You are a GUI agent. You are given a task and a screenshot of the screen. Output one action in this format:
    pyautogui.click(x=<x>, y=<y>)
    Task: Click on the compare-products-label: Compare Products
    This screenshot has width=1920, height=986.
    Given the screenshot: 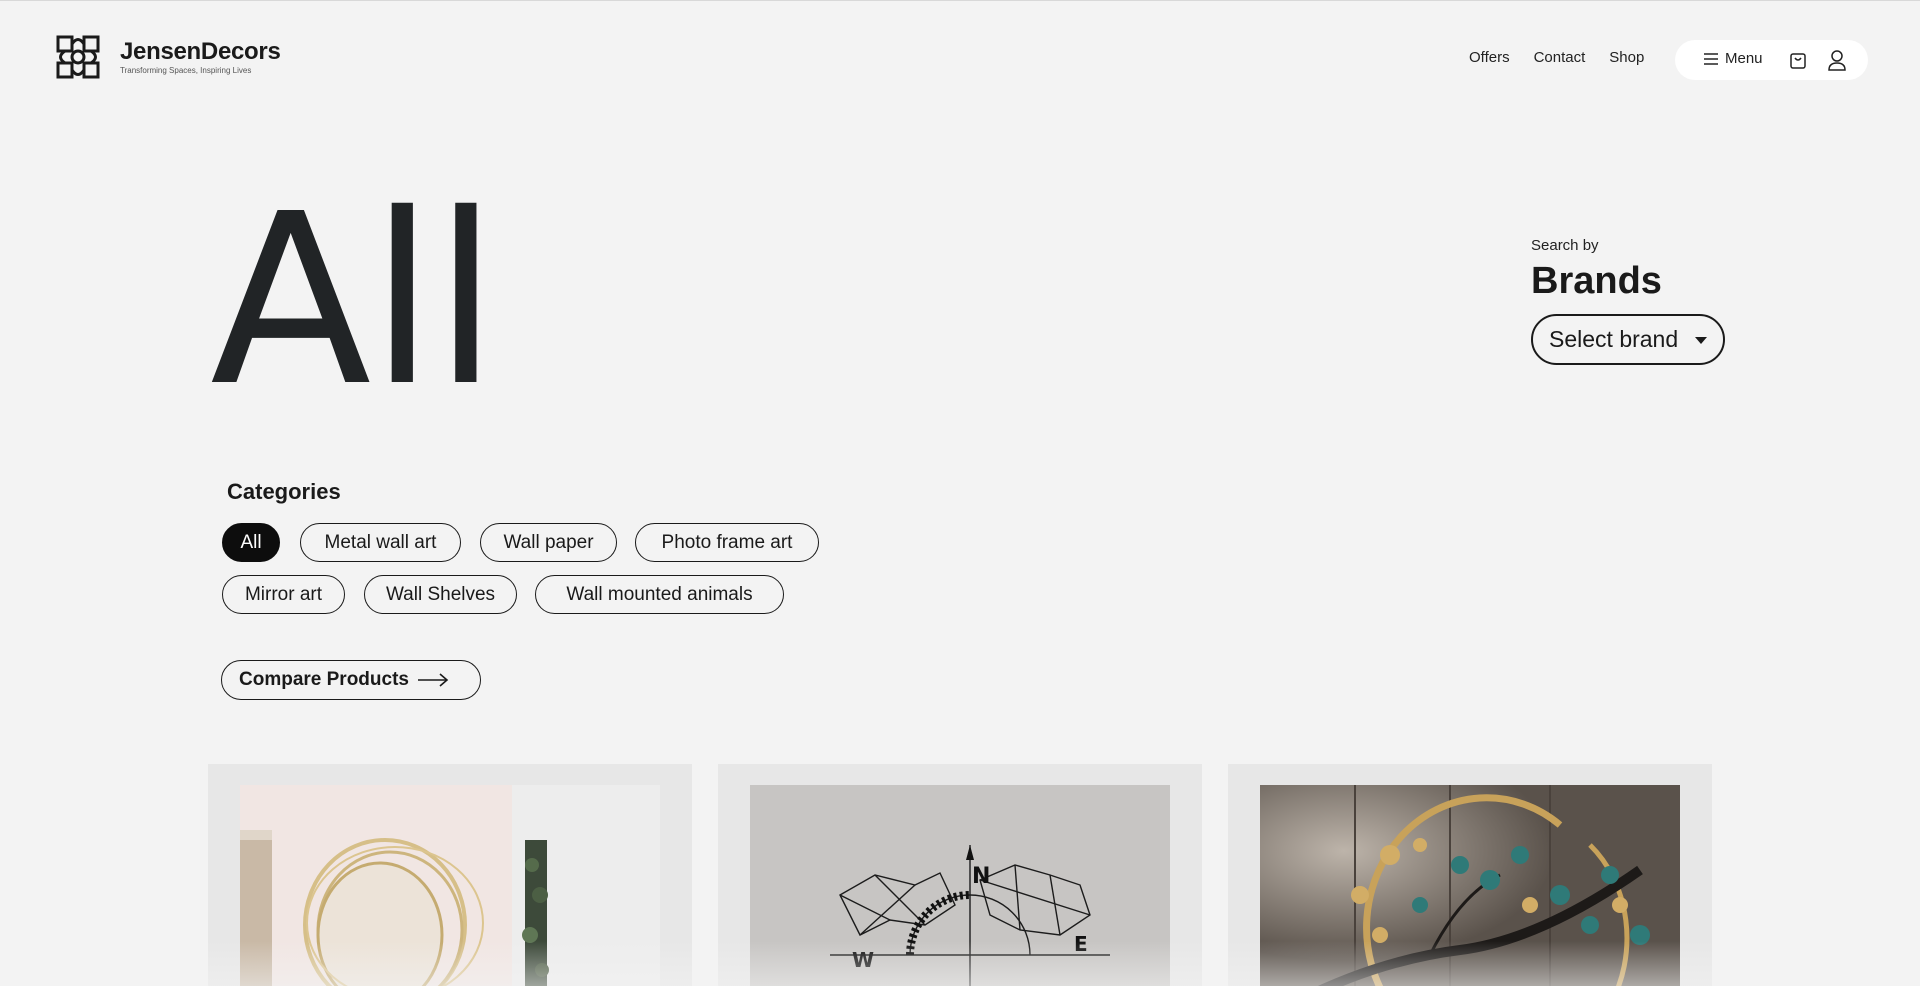 What is the action you would take?
    pyautogui.click(x=324, y=679)
    